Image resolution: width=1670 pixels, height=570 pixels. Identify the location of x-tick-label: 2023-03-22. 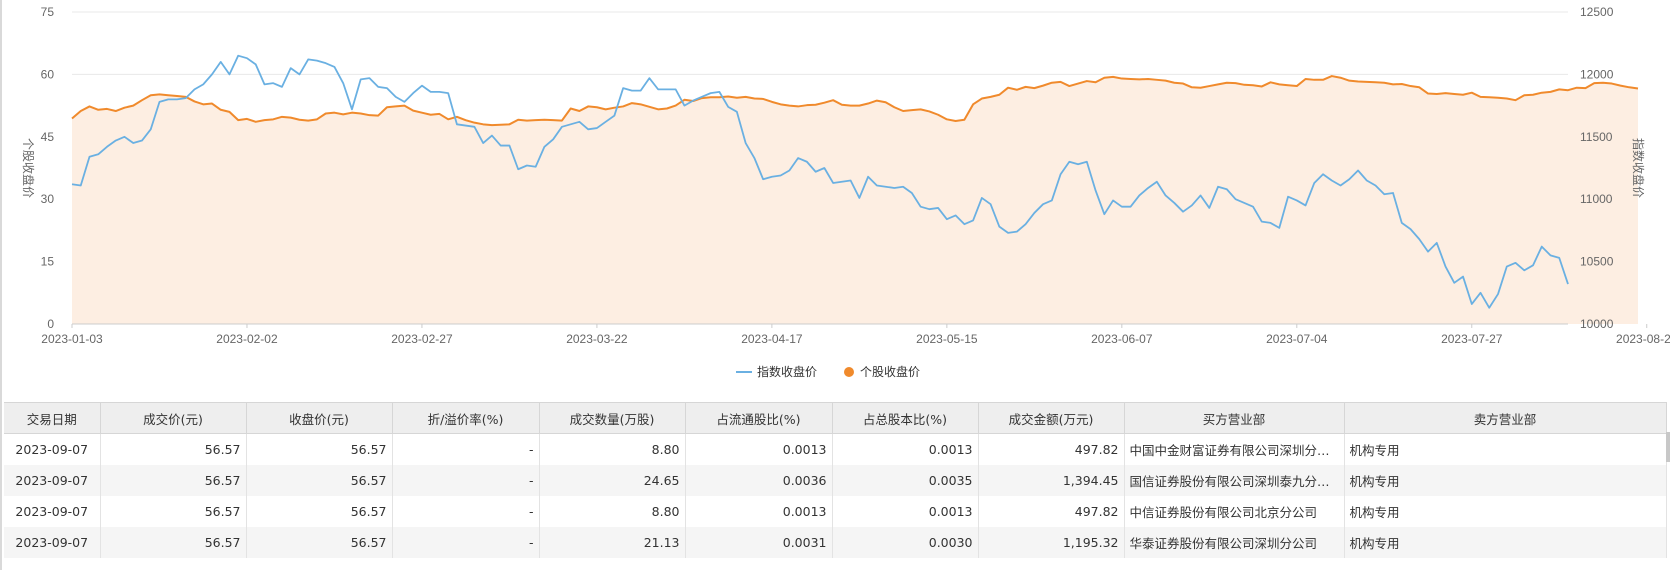
(597, 339).